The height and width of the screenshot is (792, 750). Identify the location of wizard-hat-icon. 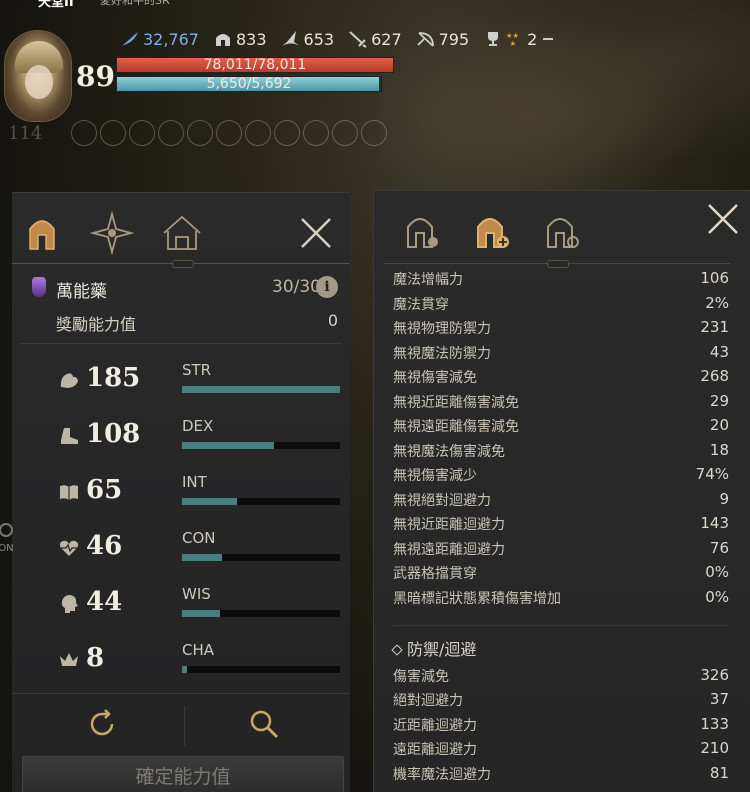
(290, 38).